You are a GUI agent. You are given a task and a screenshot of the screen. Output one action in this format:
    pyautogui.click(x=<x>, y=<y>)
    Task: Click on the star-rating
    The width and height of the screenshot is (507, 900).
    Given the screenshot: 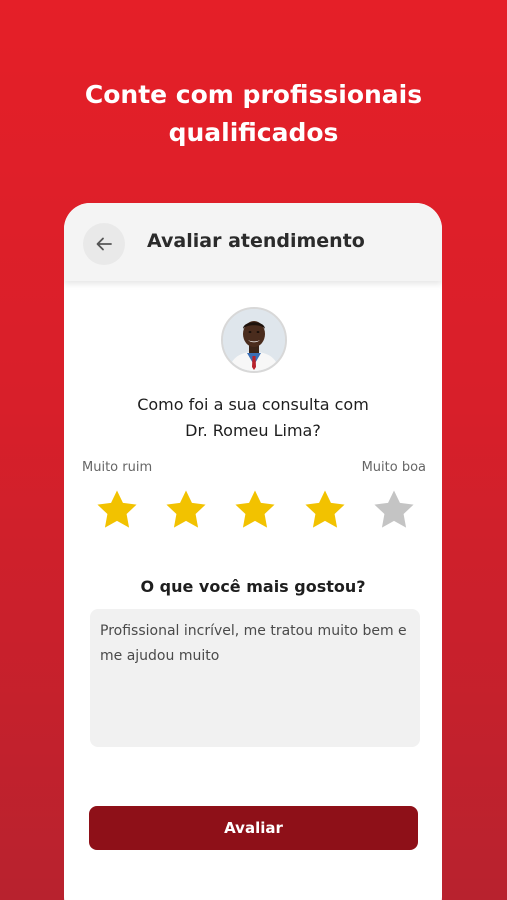 What is the action you would take?
    pyautogui.click(x=253, y=512)
    